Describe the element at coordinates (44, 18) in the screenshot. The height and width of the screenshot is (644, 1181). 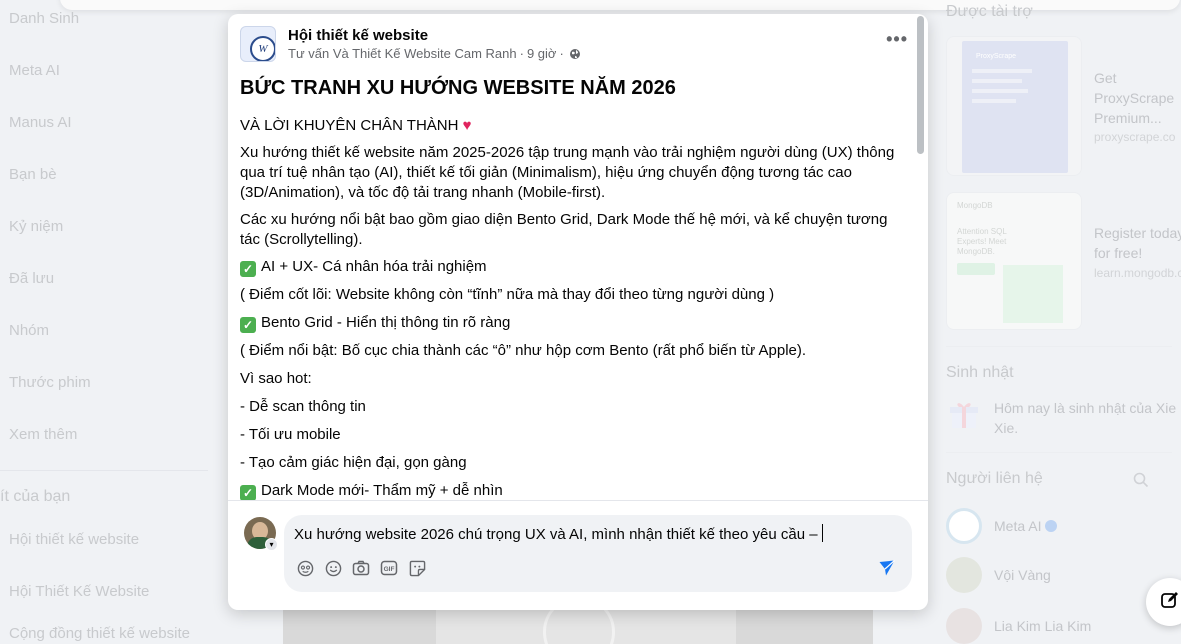
I see `sidebar-item-danh-sinh: Danh Sinh` at that location.